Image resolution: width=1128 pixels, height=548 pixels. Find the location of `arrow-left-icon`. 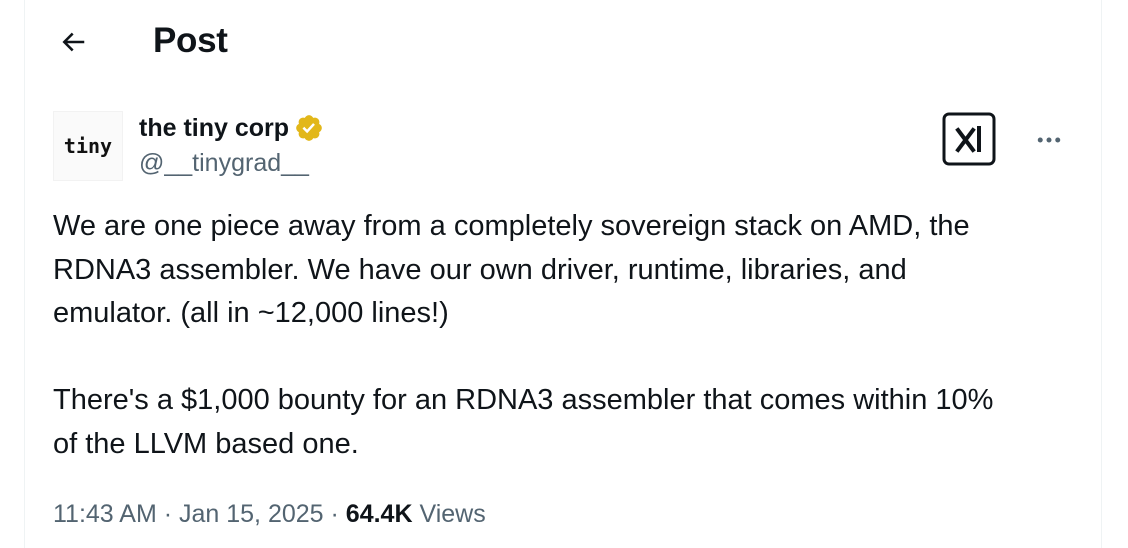

arrow-left-icon is located at coordinates (73, 42).